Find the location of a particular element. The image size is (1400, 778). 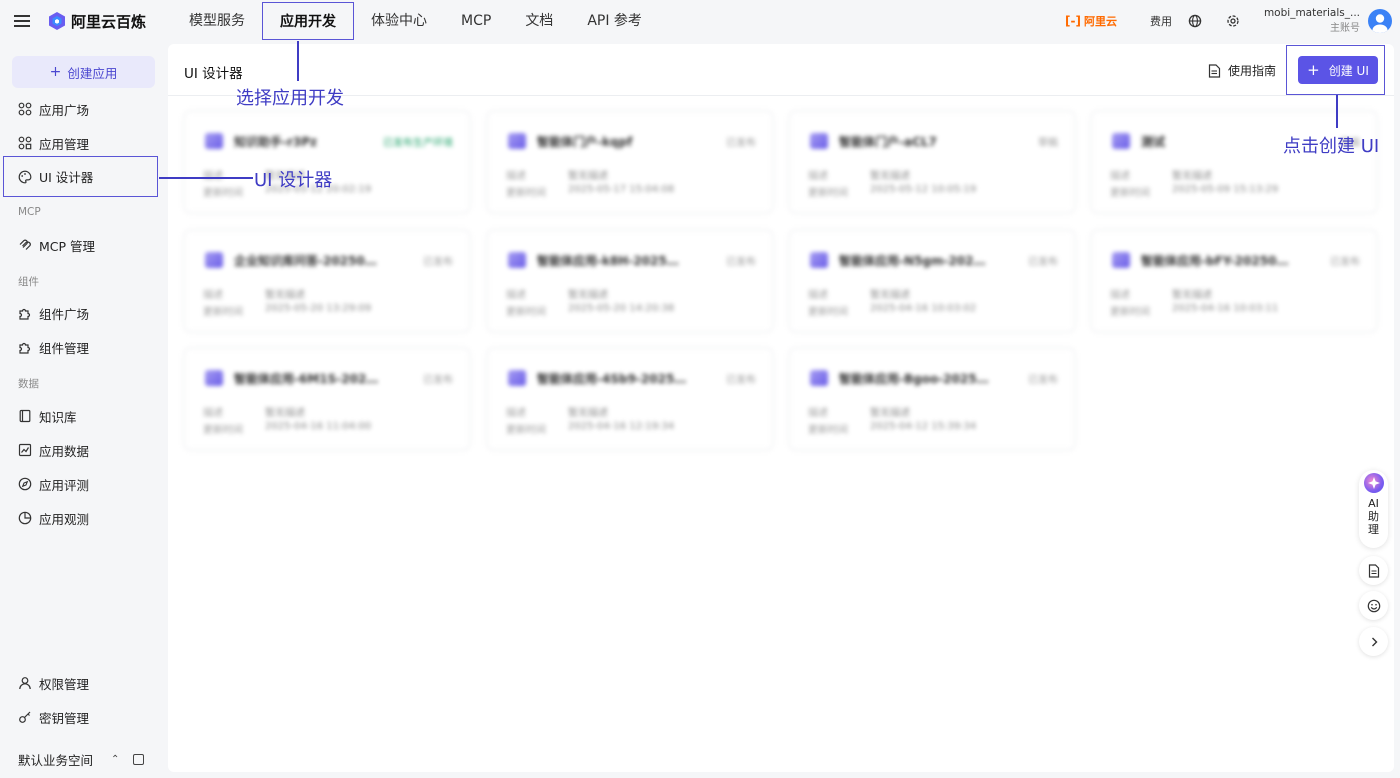

sidebar-item-mcp-manage: MCP 管理 is located at coordinates (81, 245).